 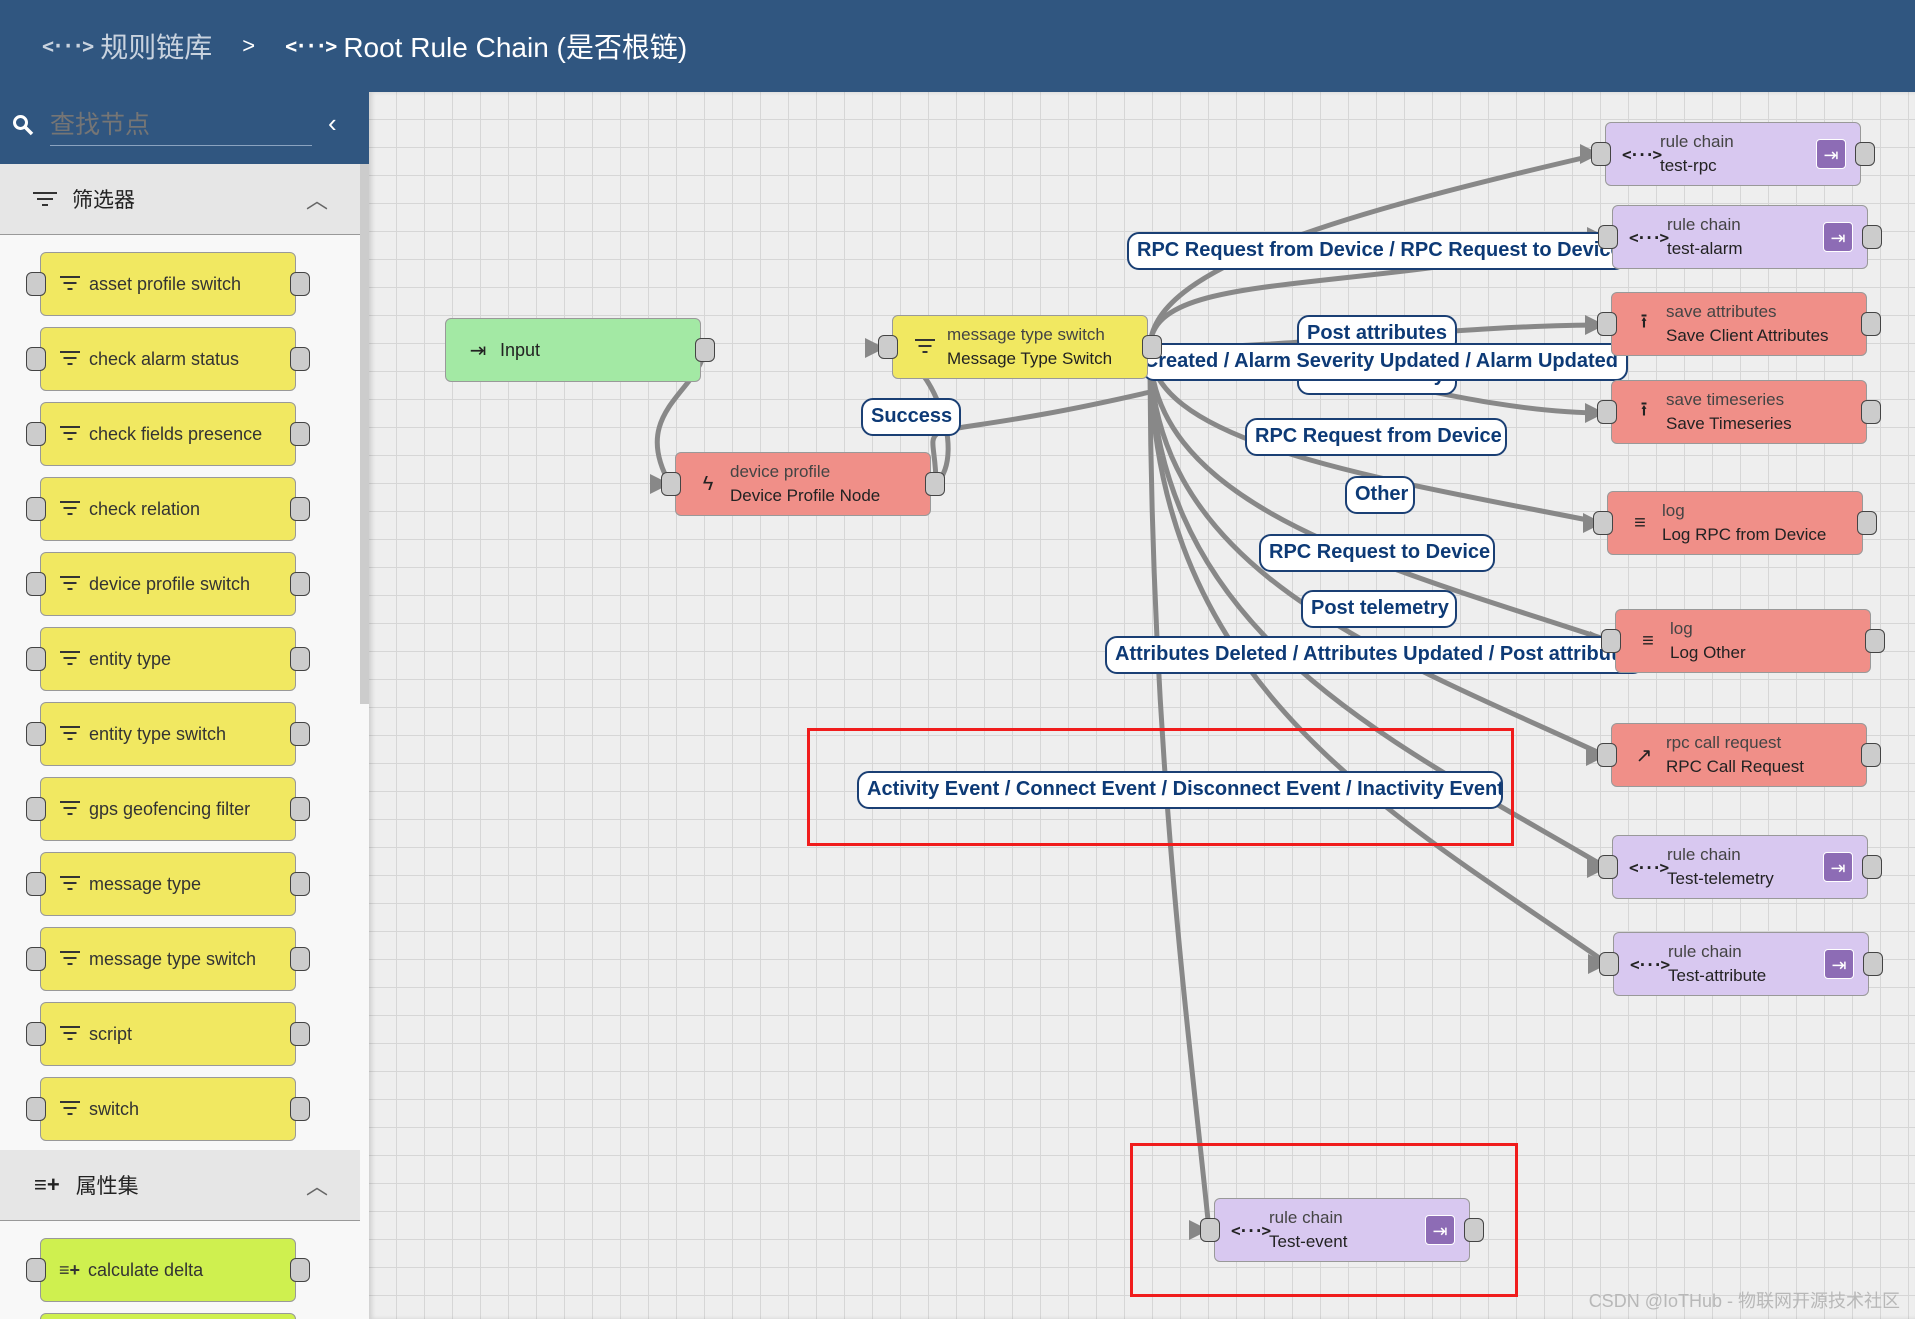 What do you see at coordinates (911, 417) in the screenshot?
I see `link-label: Success` at bounding box center [911, 417].